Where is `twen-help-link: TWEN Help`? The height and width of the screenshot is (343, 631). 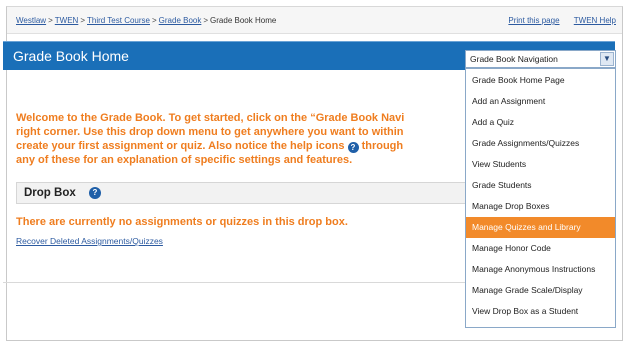
twen-help-link: TWEN Help is located at coordinates (595, 20).